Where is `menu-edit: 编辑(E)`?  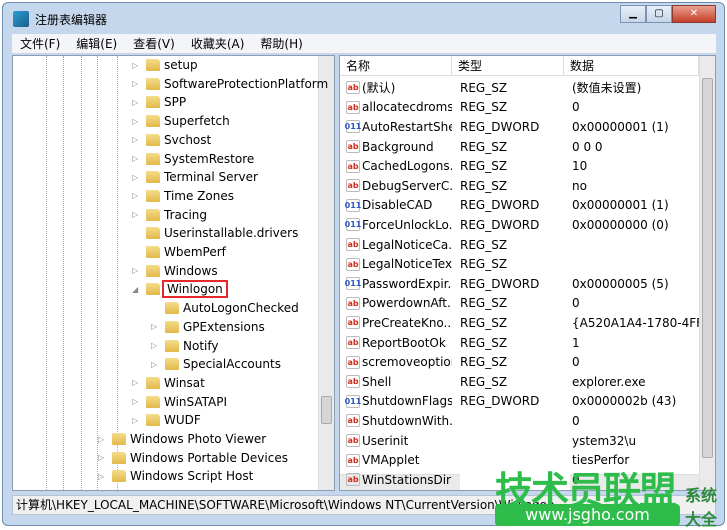
menu-edit: 编辑(E) is located at coordinates (96, 43).